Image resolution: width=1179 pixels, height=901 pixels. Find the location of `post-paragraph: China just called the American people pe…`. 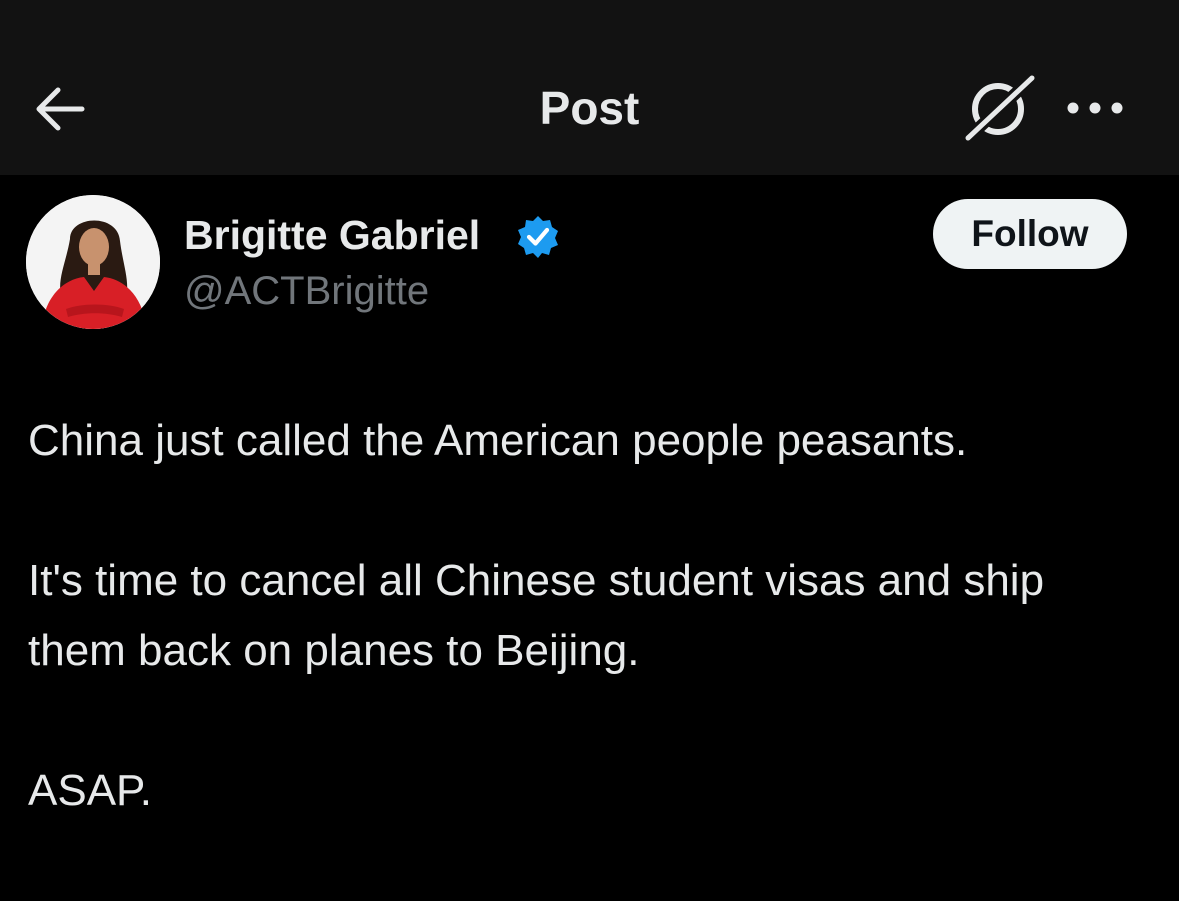

post-paragraph: China just called the American people pe… is located at coordinates (498, 440).